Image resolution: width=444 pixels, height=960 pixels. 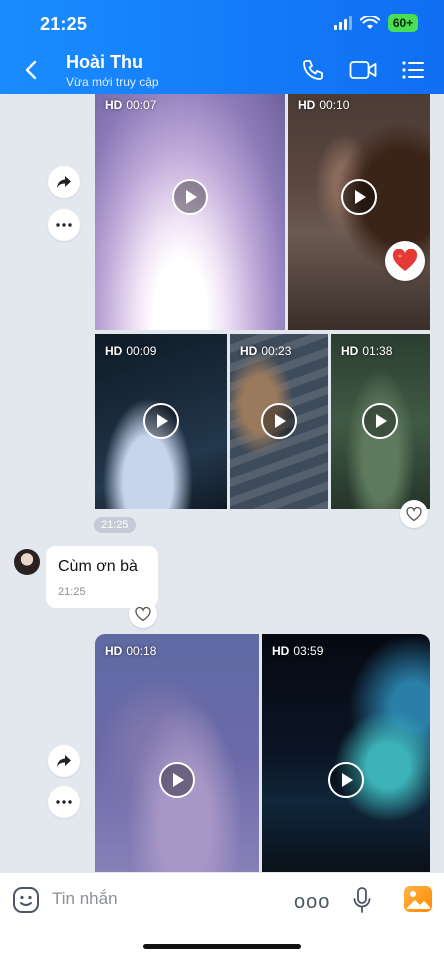 I want to click on mic-icon, so click(x=362, y=900).